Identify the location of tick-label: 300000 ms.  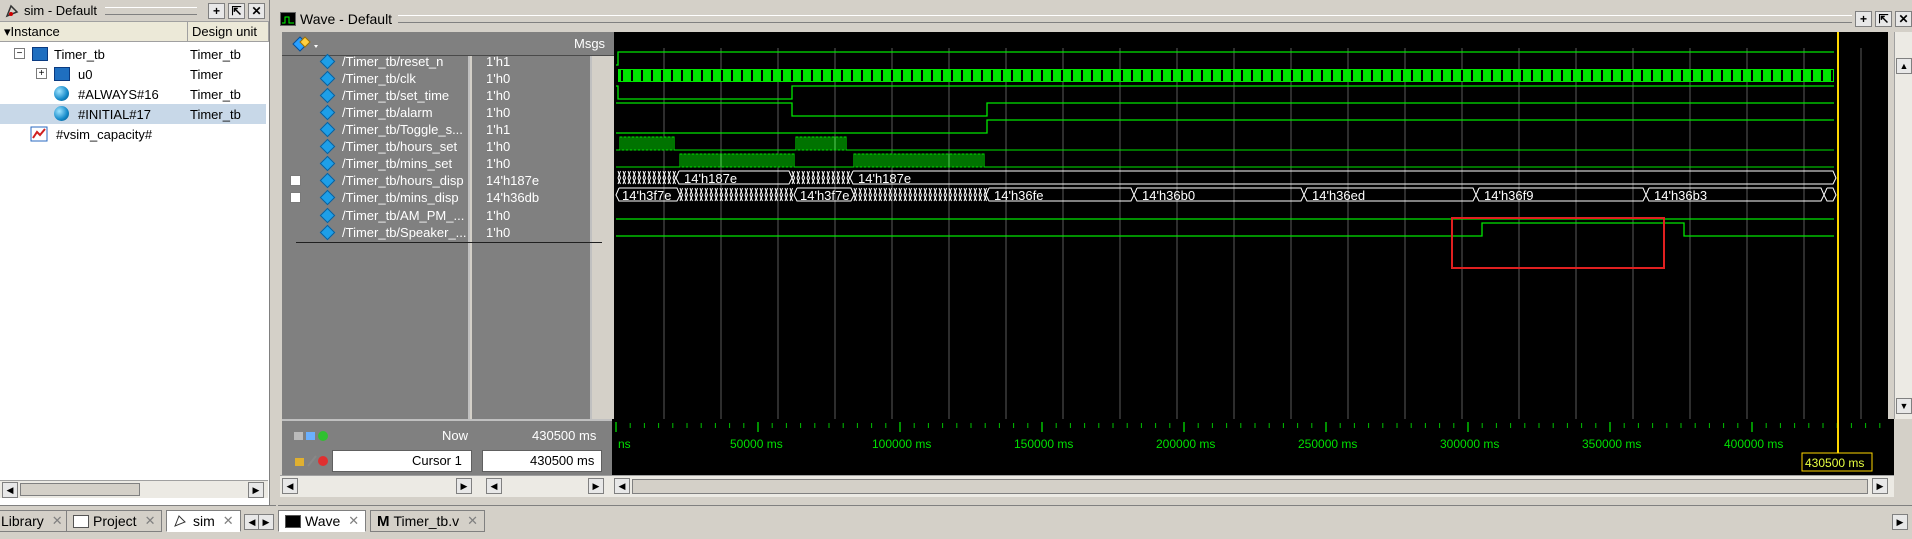
(1469, 444).